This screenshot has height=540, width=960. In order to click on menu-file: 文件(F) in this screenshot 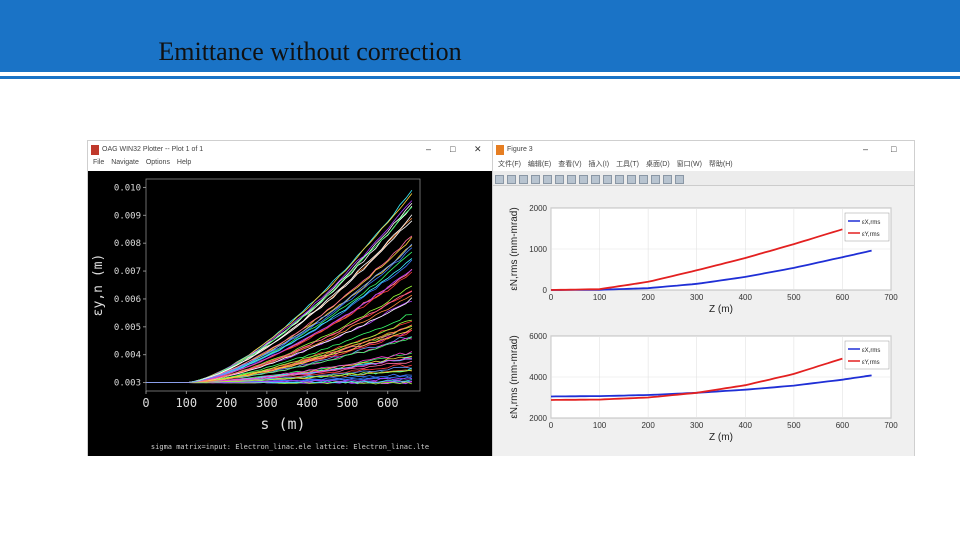, I will do `click(509, 164)`.